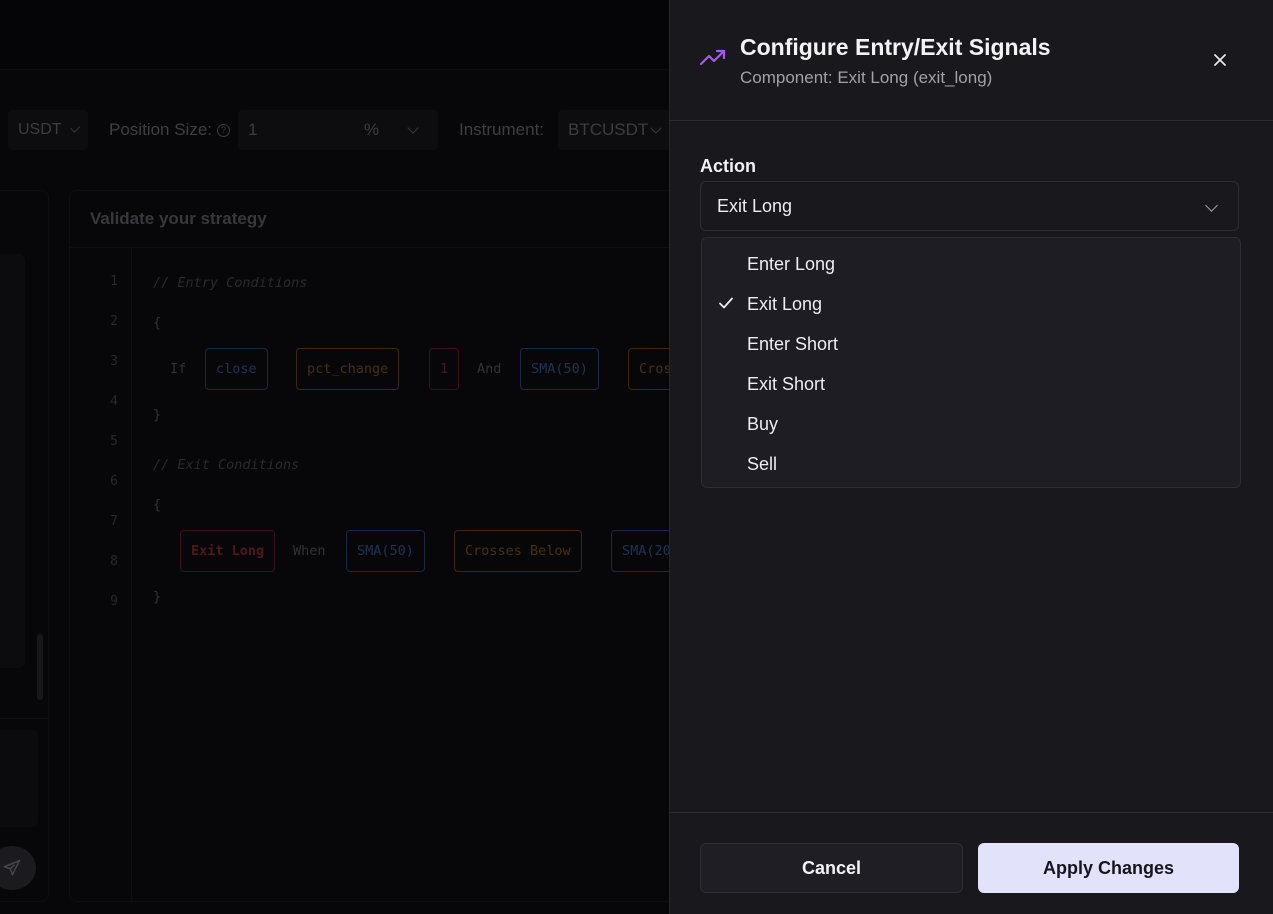  Describe the element at coordinates (971, 344) in the screenshot. I see `menu-item-enter-short: Enter Short` at that location.